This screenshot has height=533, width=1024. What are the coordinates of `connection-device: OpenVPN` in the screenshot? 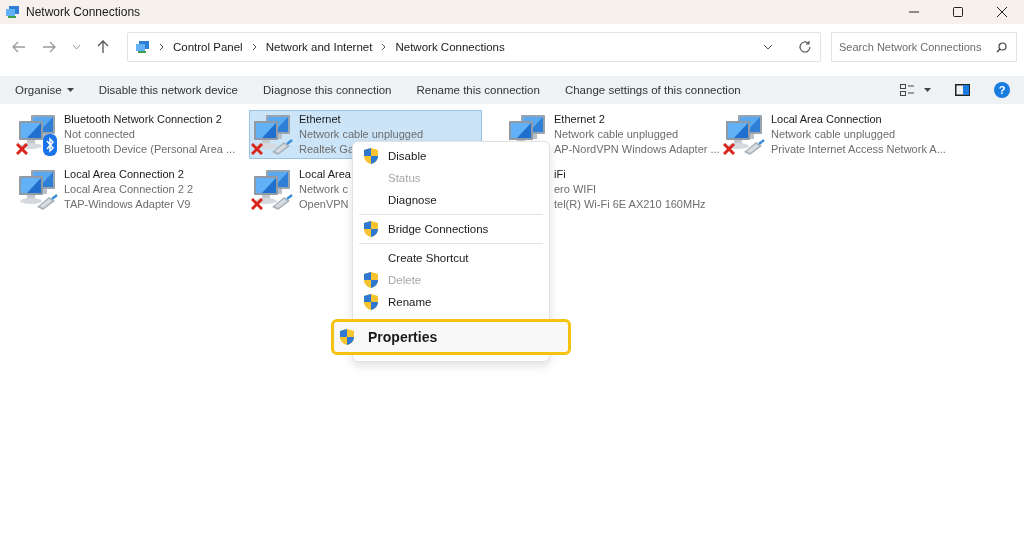 It's located at (324, 204).